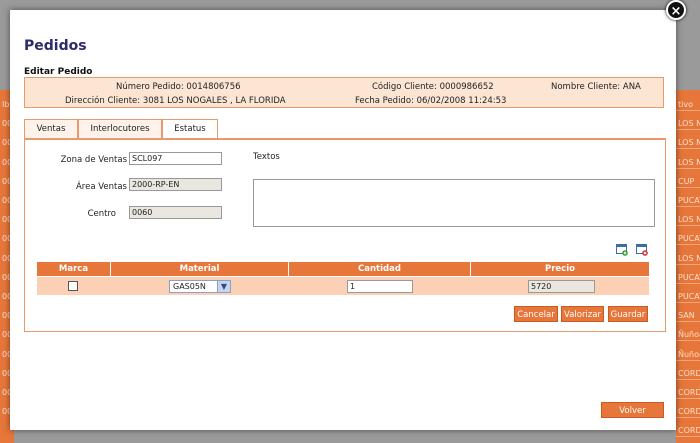  Describe the element at coordinates (55, 46) in the screenshot. I see `page-title: Pedidos` at that location.